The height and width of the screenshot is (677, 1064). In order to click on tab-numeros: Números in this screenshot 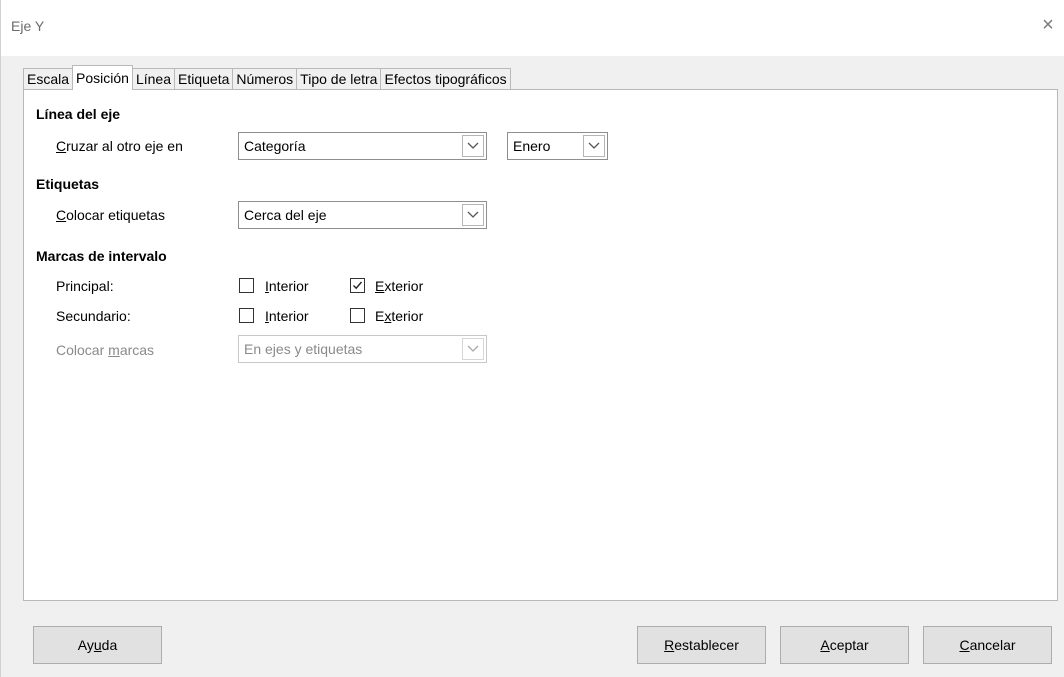, I will do `click(265, 79)`.